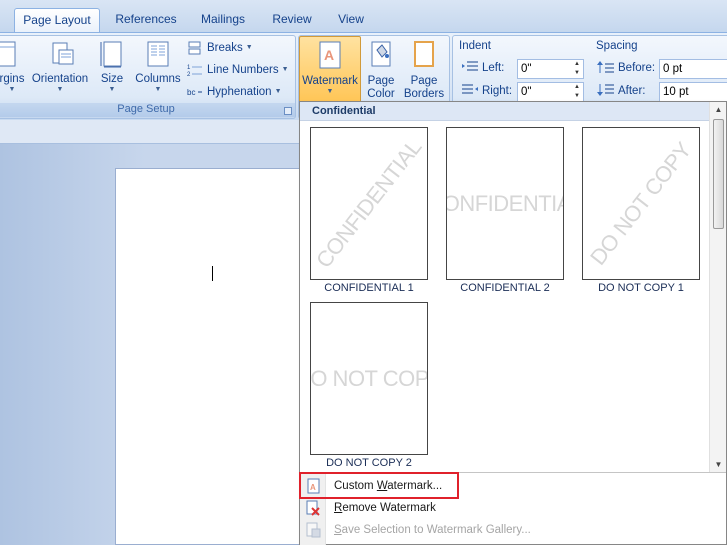 This screenshot has height=545, width=727. What do you see at coordinates (8, 54) in the screenshot?
I see `margins-icon` at bounding box center [8, 54].